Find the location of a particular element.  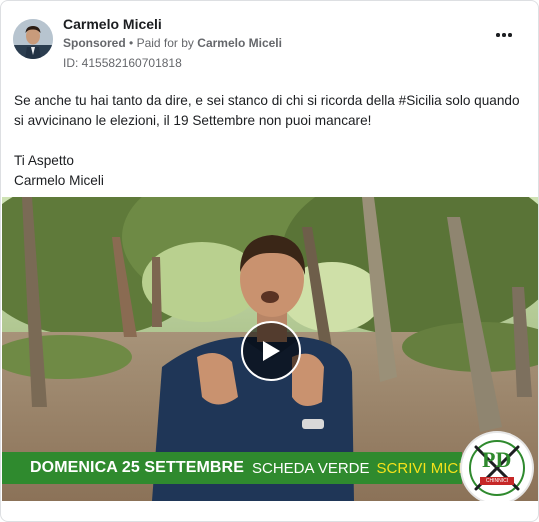

paid-for-prefix: Paid for by is located at coordinates (165, 43).